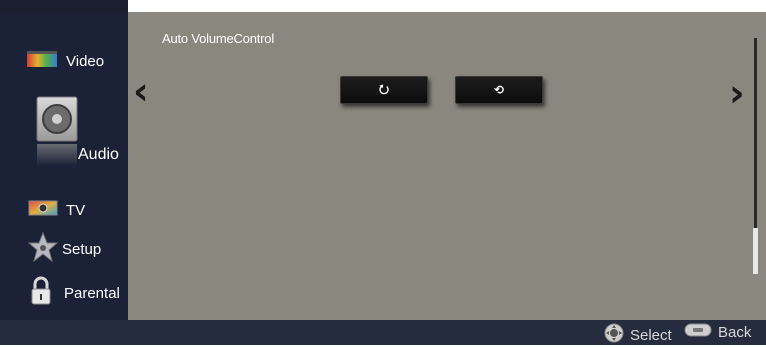 The image size is (766, 347). What do you see at coordinates (218, 38) in the screenshot?
I see `setting-title: Auto VolumeControl` at bounding box center [218, 38].